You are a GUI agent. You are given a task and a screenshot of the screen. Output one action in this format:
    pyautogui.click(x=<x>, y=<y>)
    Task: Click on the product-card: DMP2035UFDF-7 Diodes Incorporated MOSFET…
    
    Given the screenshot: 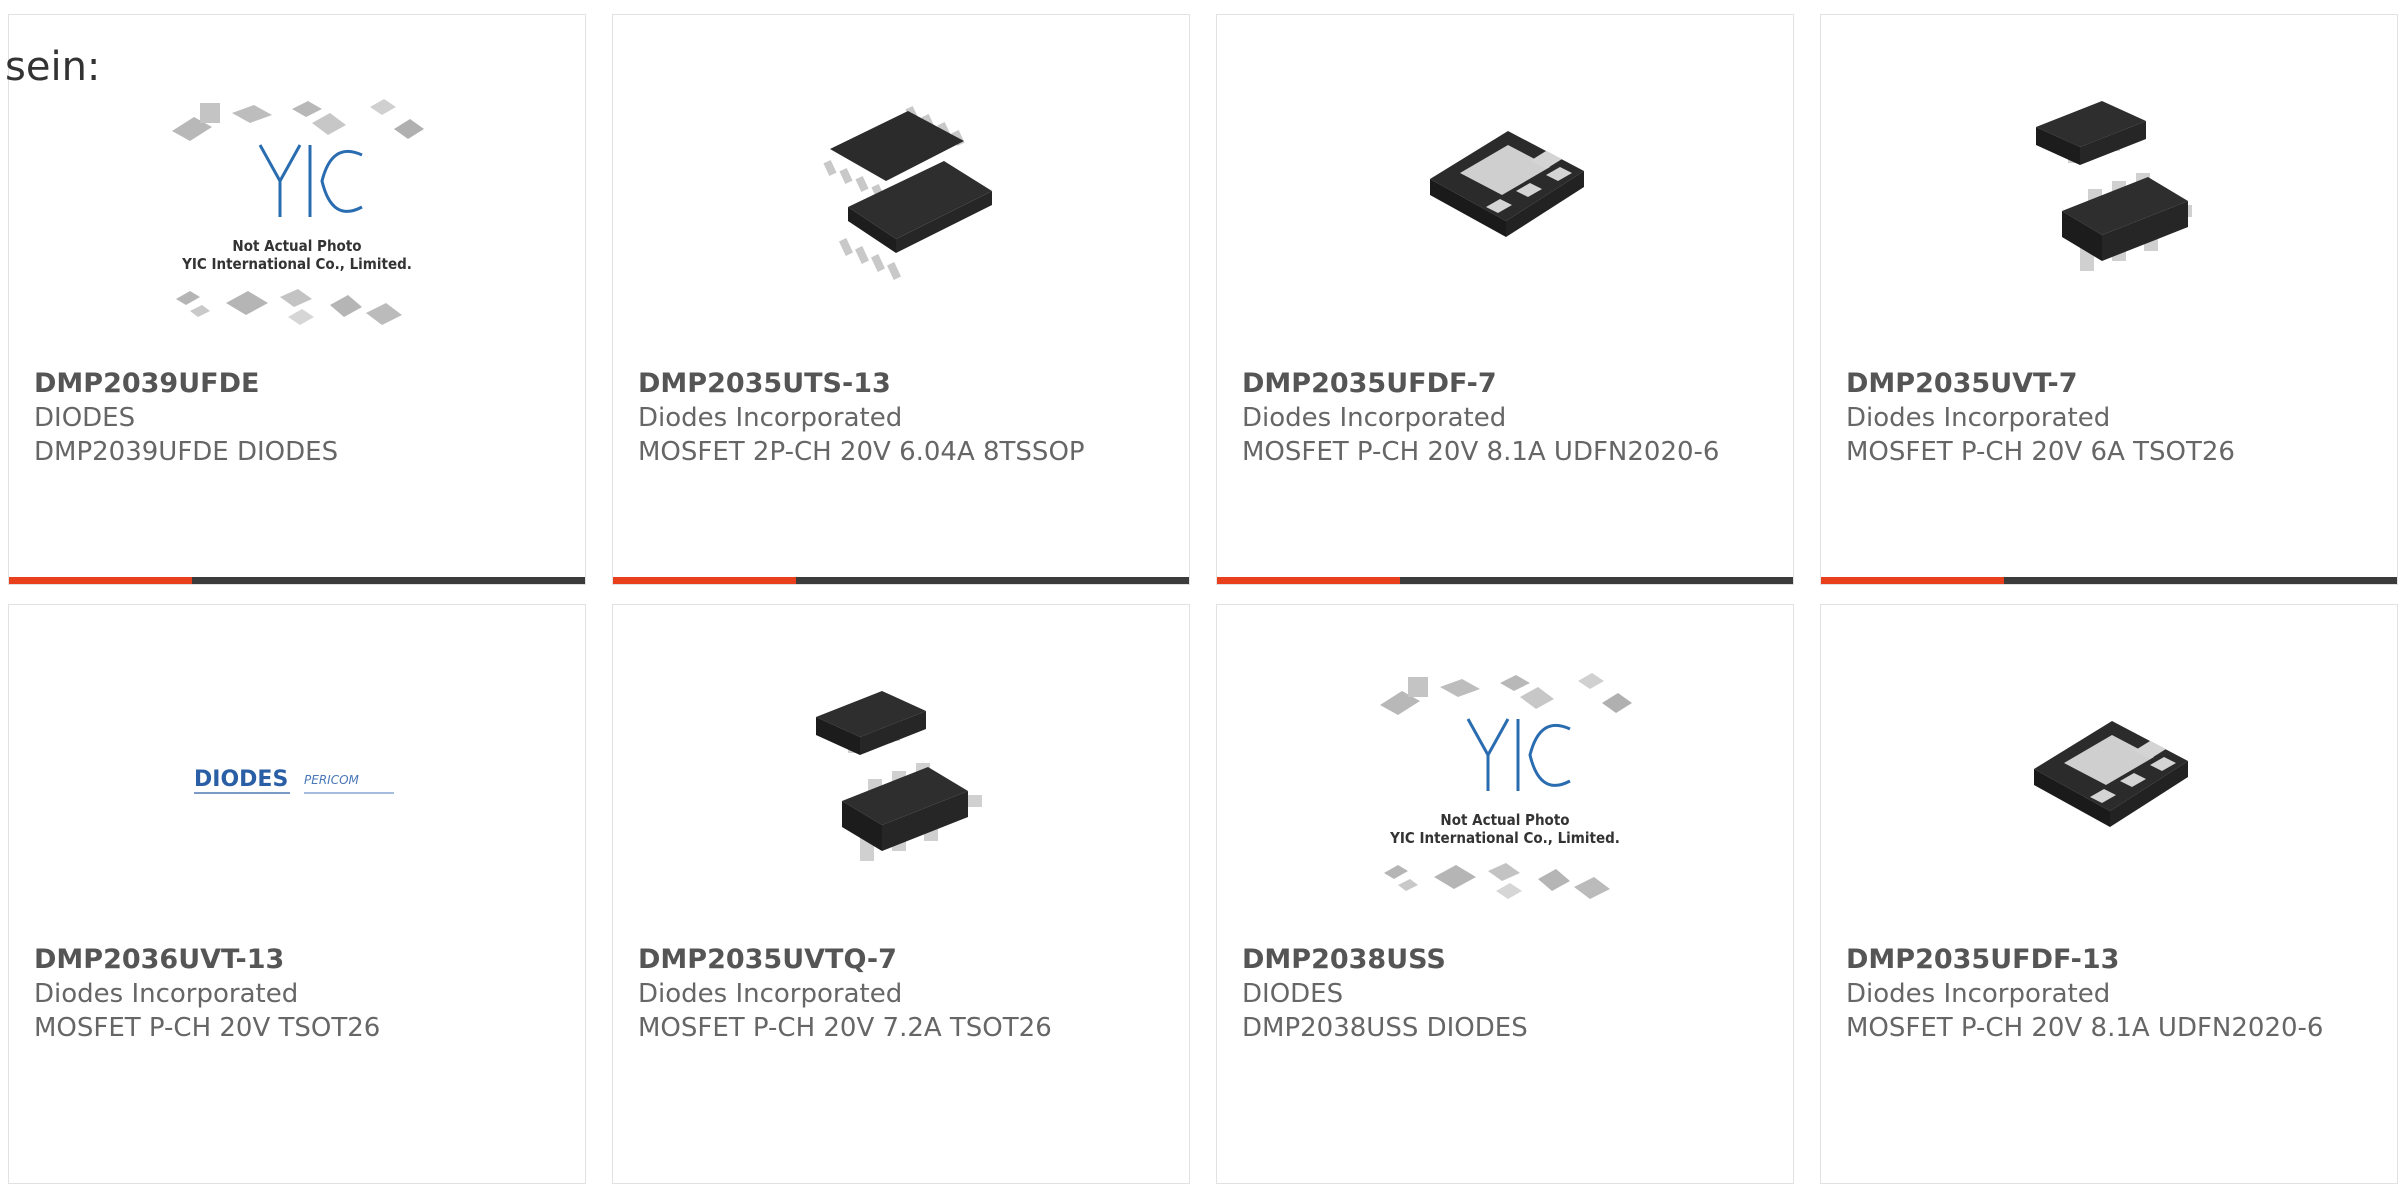 What is the action you would take?
    pyautogui.click(x=1505, y=299)
    